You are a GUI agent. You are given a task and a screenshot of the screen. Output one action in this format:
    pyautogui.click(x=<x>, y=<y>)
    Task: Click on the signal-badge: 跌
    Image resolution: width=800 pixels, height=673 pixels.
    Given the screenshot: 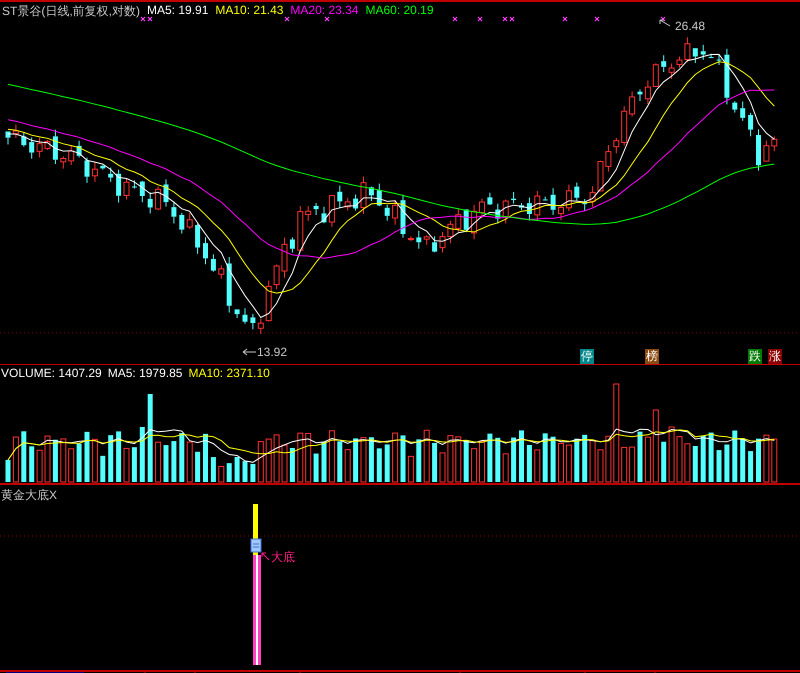 What is the action you would take?
    pyautogui.click(x=755, y=356)
    